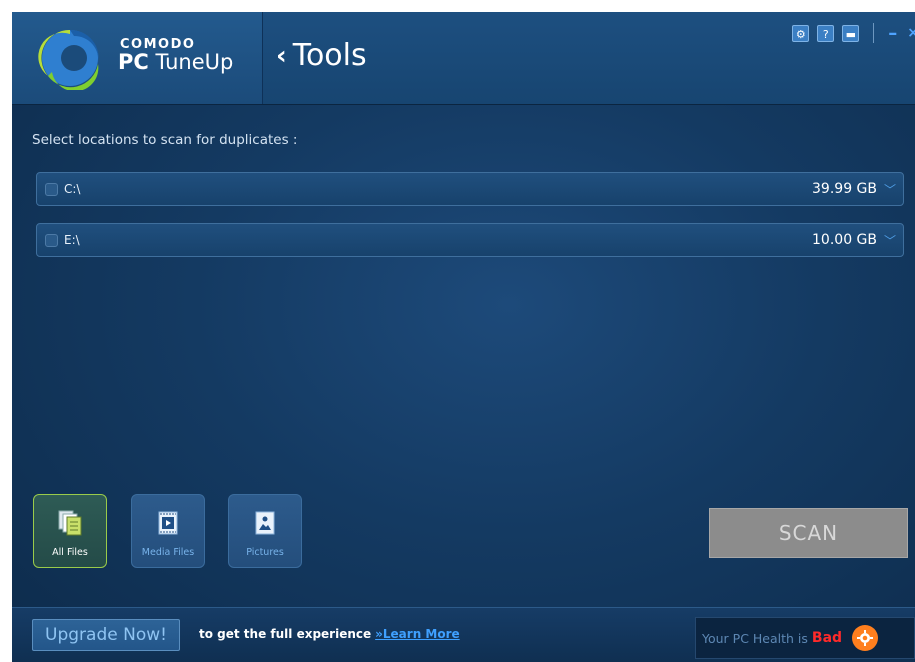 The width and height of the screenshot is (915, 662). I want to click on drive-row-c: C:\ 39.99 GB ﹀, so click(470, 189).